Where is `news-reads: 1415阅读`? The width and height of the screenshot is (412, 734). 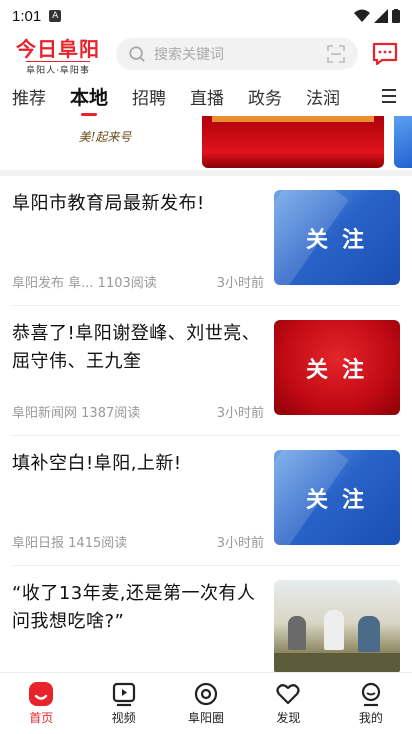
news-reads: 1415阅读 is located at coordinates (98, 543).